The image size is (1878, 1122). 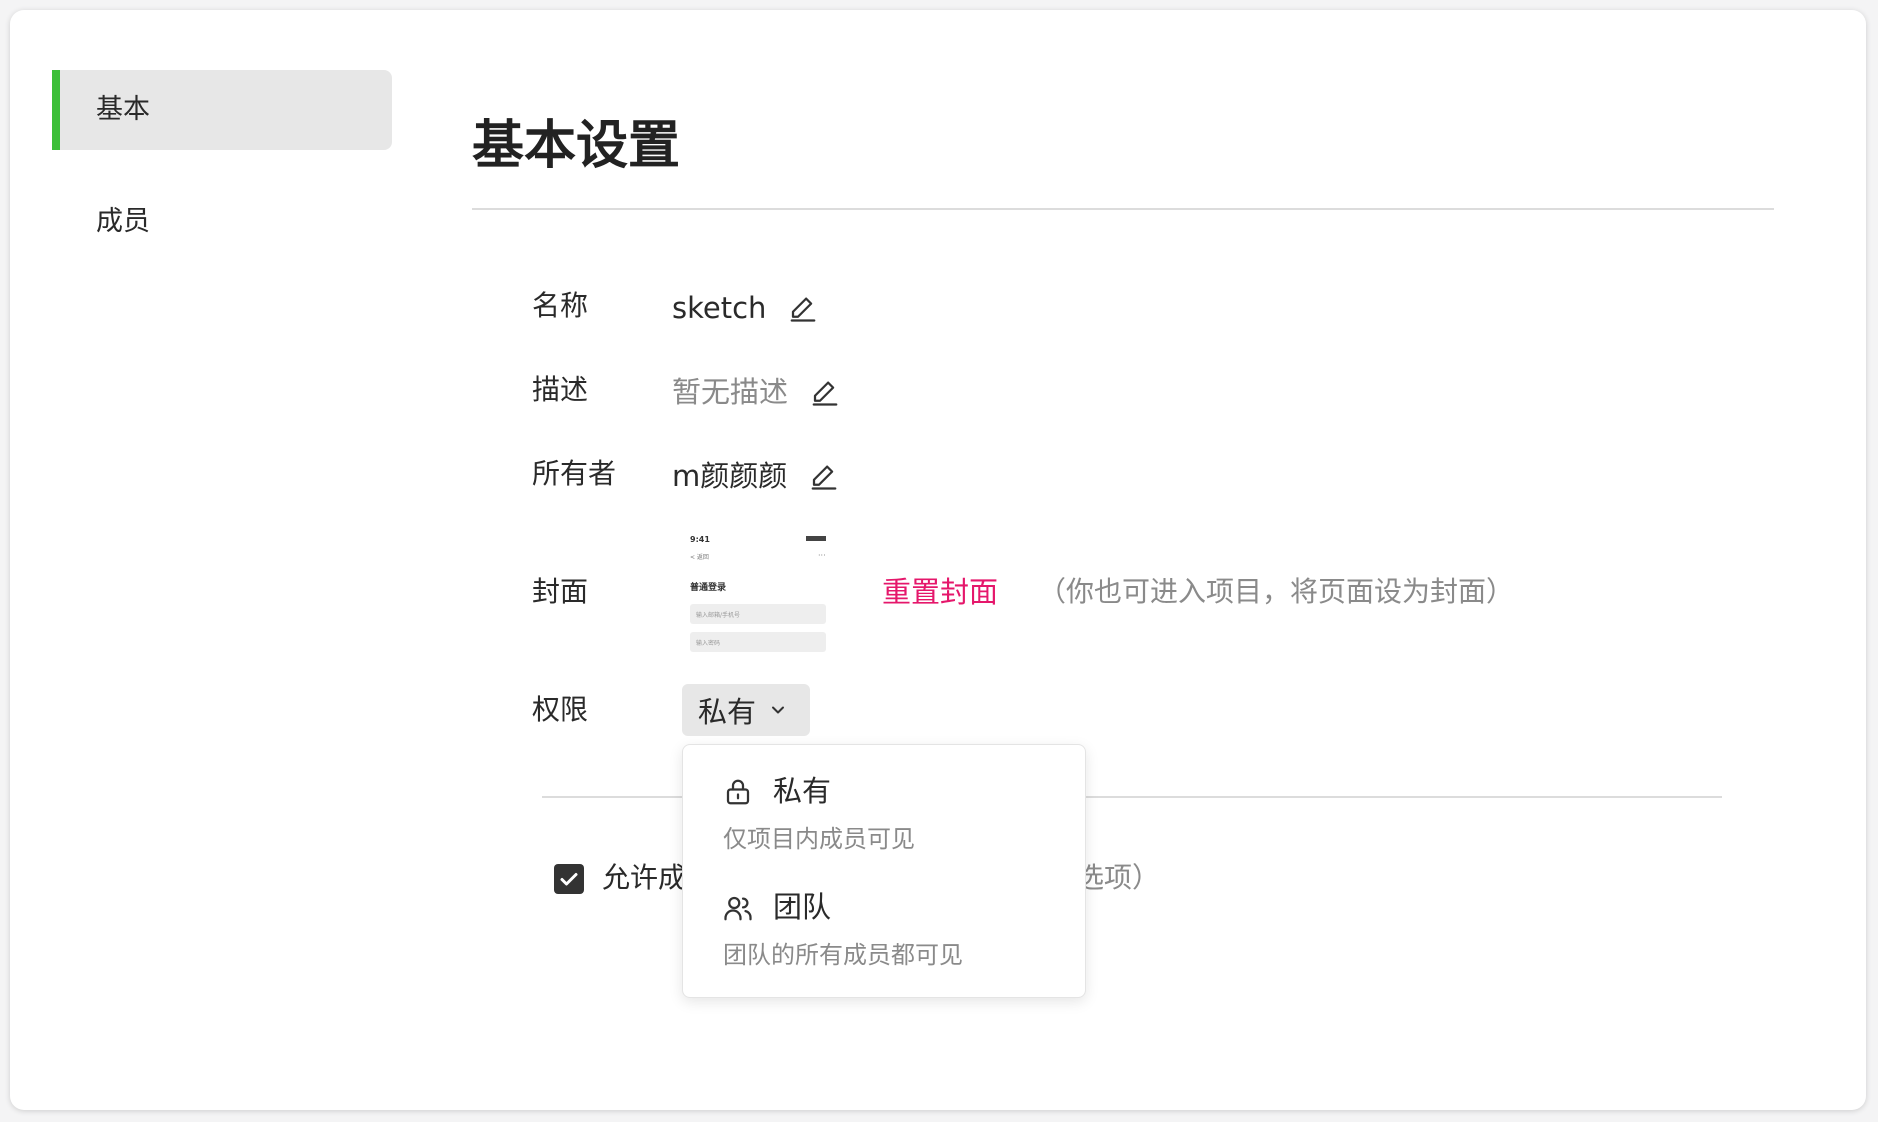 What do you see at coordinates (803, 308) in the screenshot?
I see `edit-name-icon` at bounding box center [803, 308].